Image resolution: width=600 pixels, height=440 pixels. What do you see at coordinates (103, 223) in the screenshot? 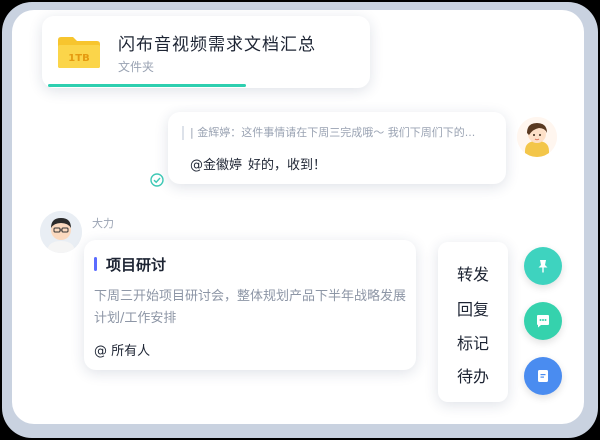
I see `sender-name: 大力` at bounding box center [103, 223].